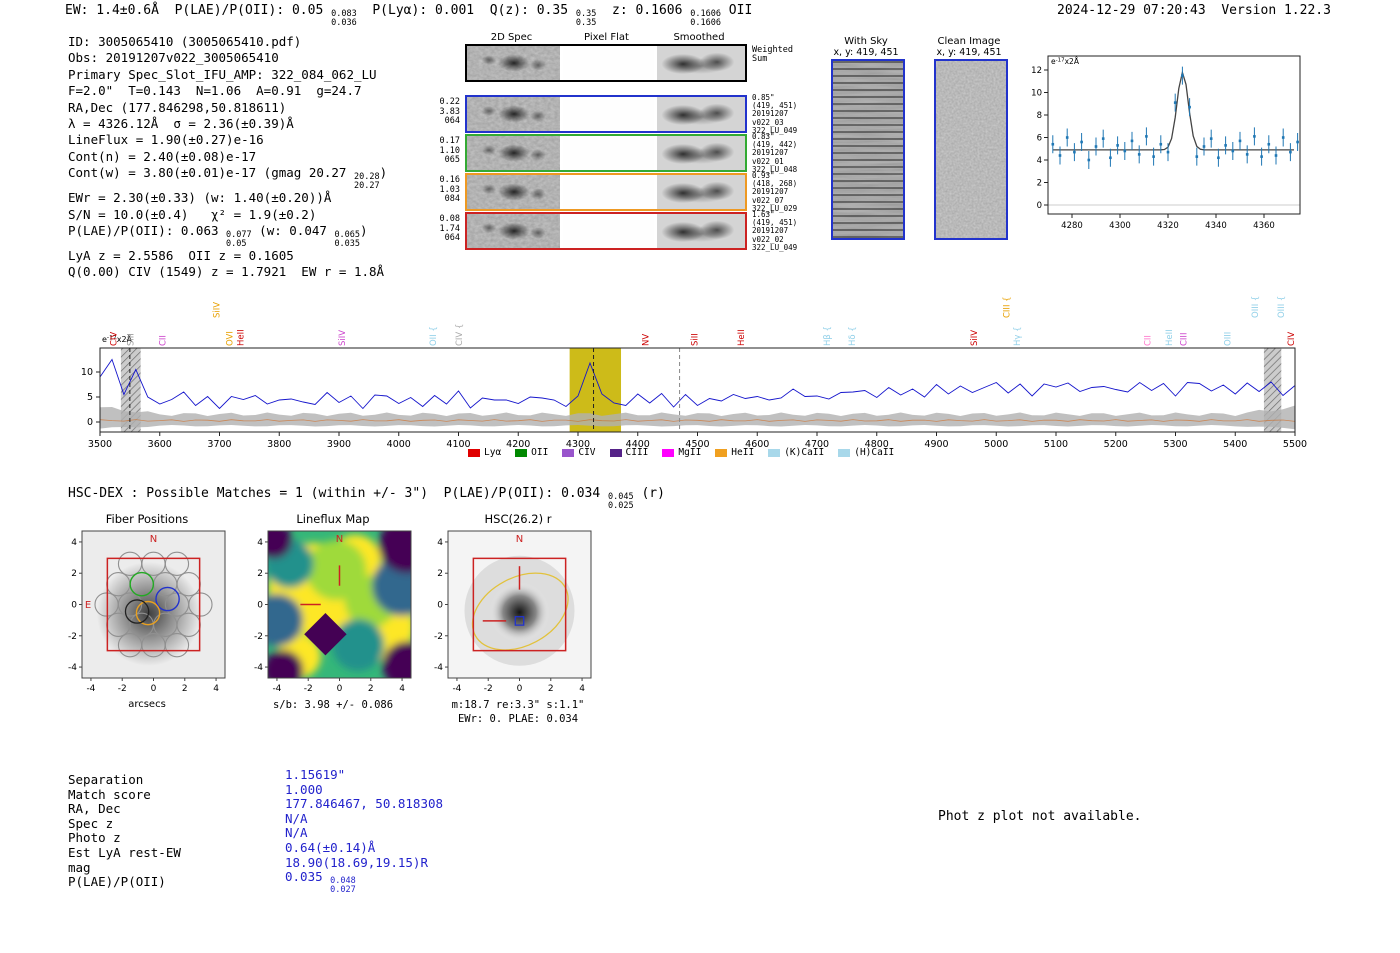 The height and width of the screenshot is (953, 1400). I want to click on hsc-caption-2: EWr: 0. PLAE: 0.034, so click(518, 719).